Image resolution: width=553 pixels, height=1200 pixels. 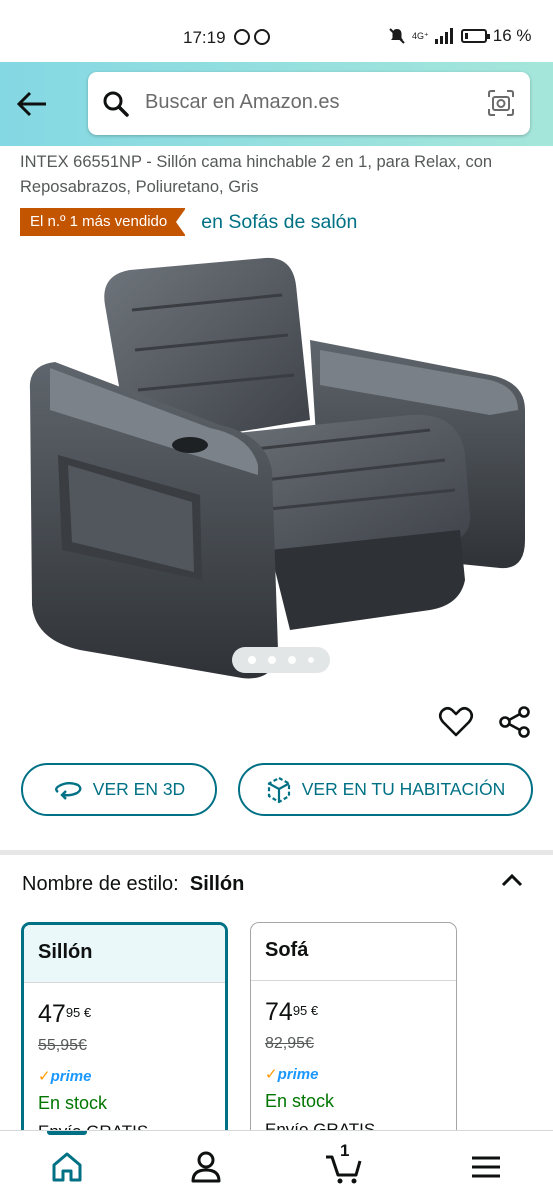 I want to click on option-old-price: 55,95€, so click(x=62, y=1045).